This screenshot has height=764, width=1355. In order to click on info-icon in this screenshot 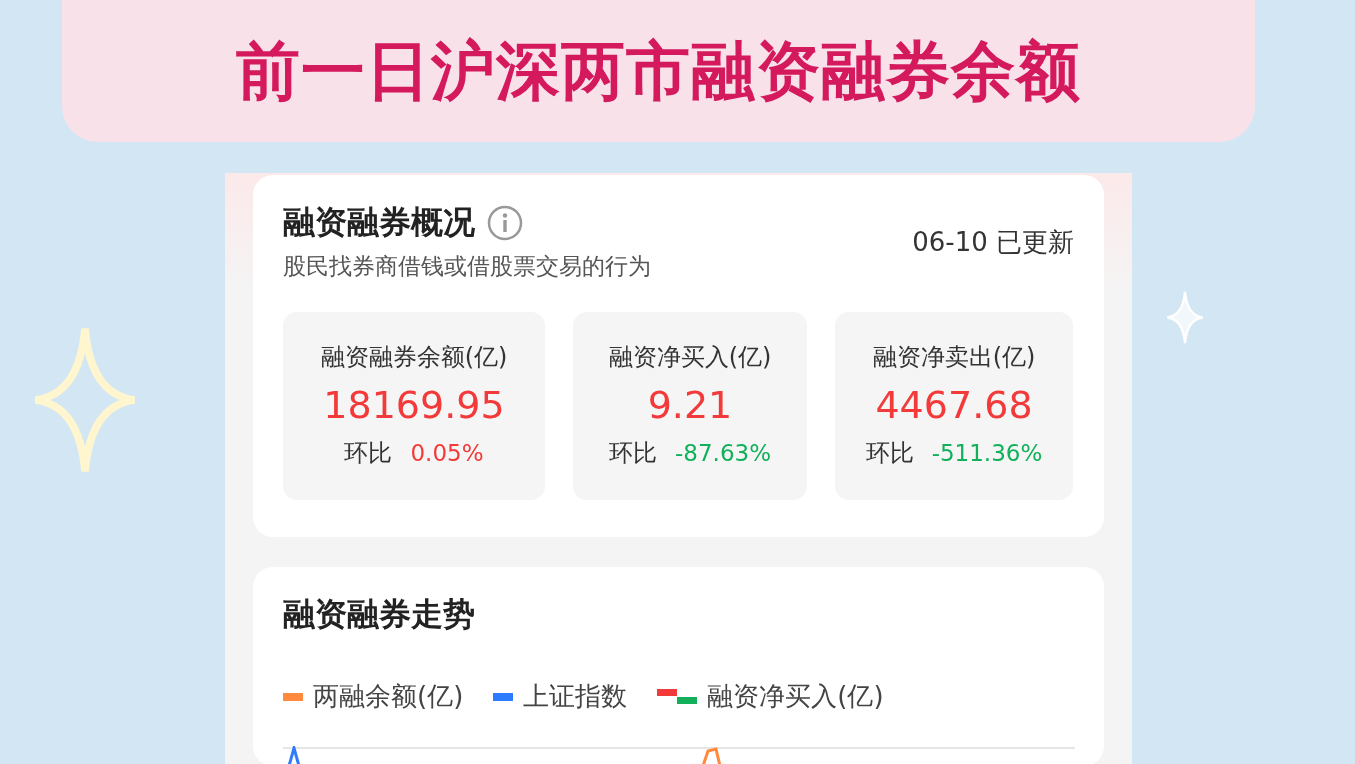, I will do `click(505, 223)`.